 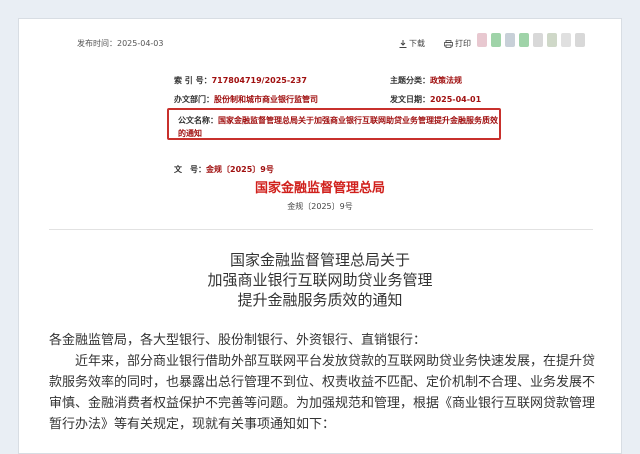 I want to click on heading-line: 国家金融监督管理总局关于, so click(x=319, y=260).